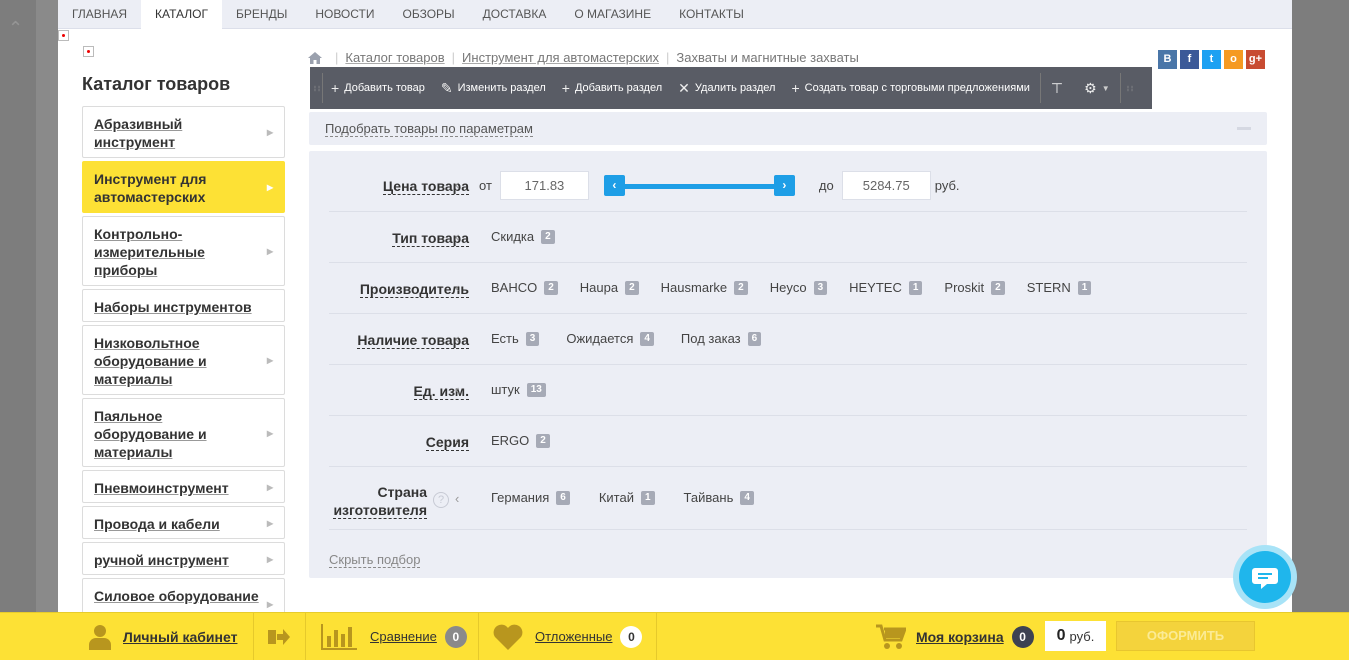  What do you see at coordinates (684, 87) in the screenshot?
I see `close-icon: ✕` at bounding box center [684, 87].